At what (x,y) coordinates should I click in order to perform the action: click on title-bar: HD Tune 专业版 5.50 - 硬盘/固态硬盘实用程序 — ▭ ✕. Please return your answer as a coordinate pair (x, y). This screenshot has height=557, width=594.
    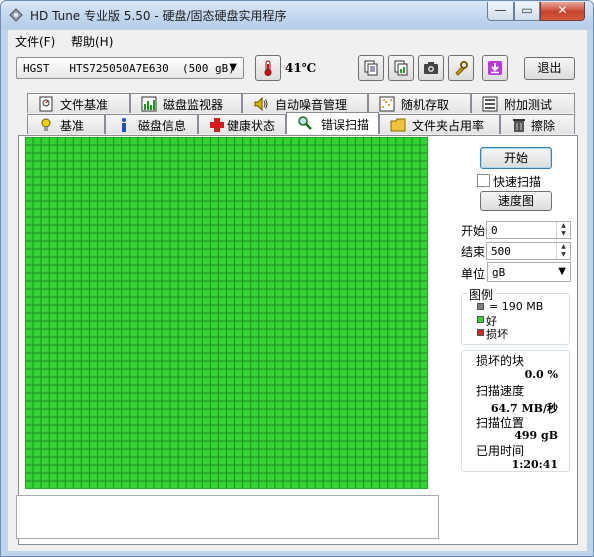
    Looking at the image, I should click on (297, 15).